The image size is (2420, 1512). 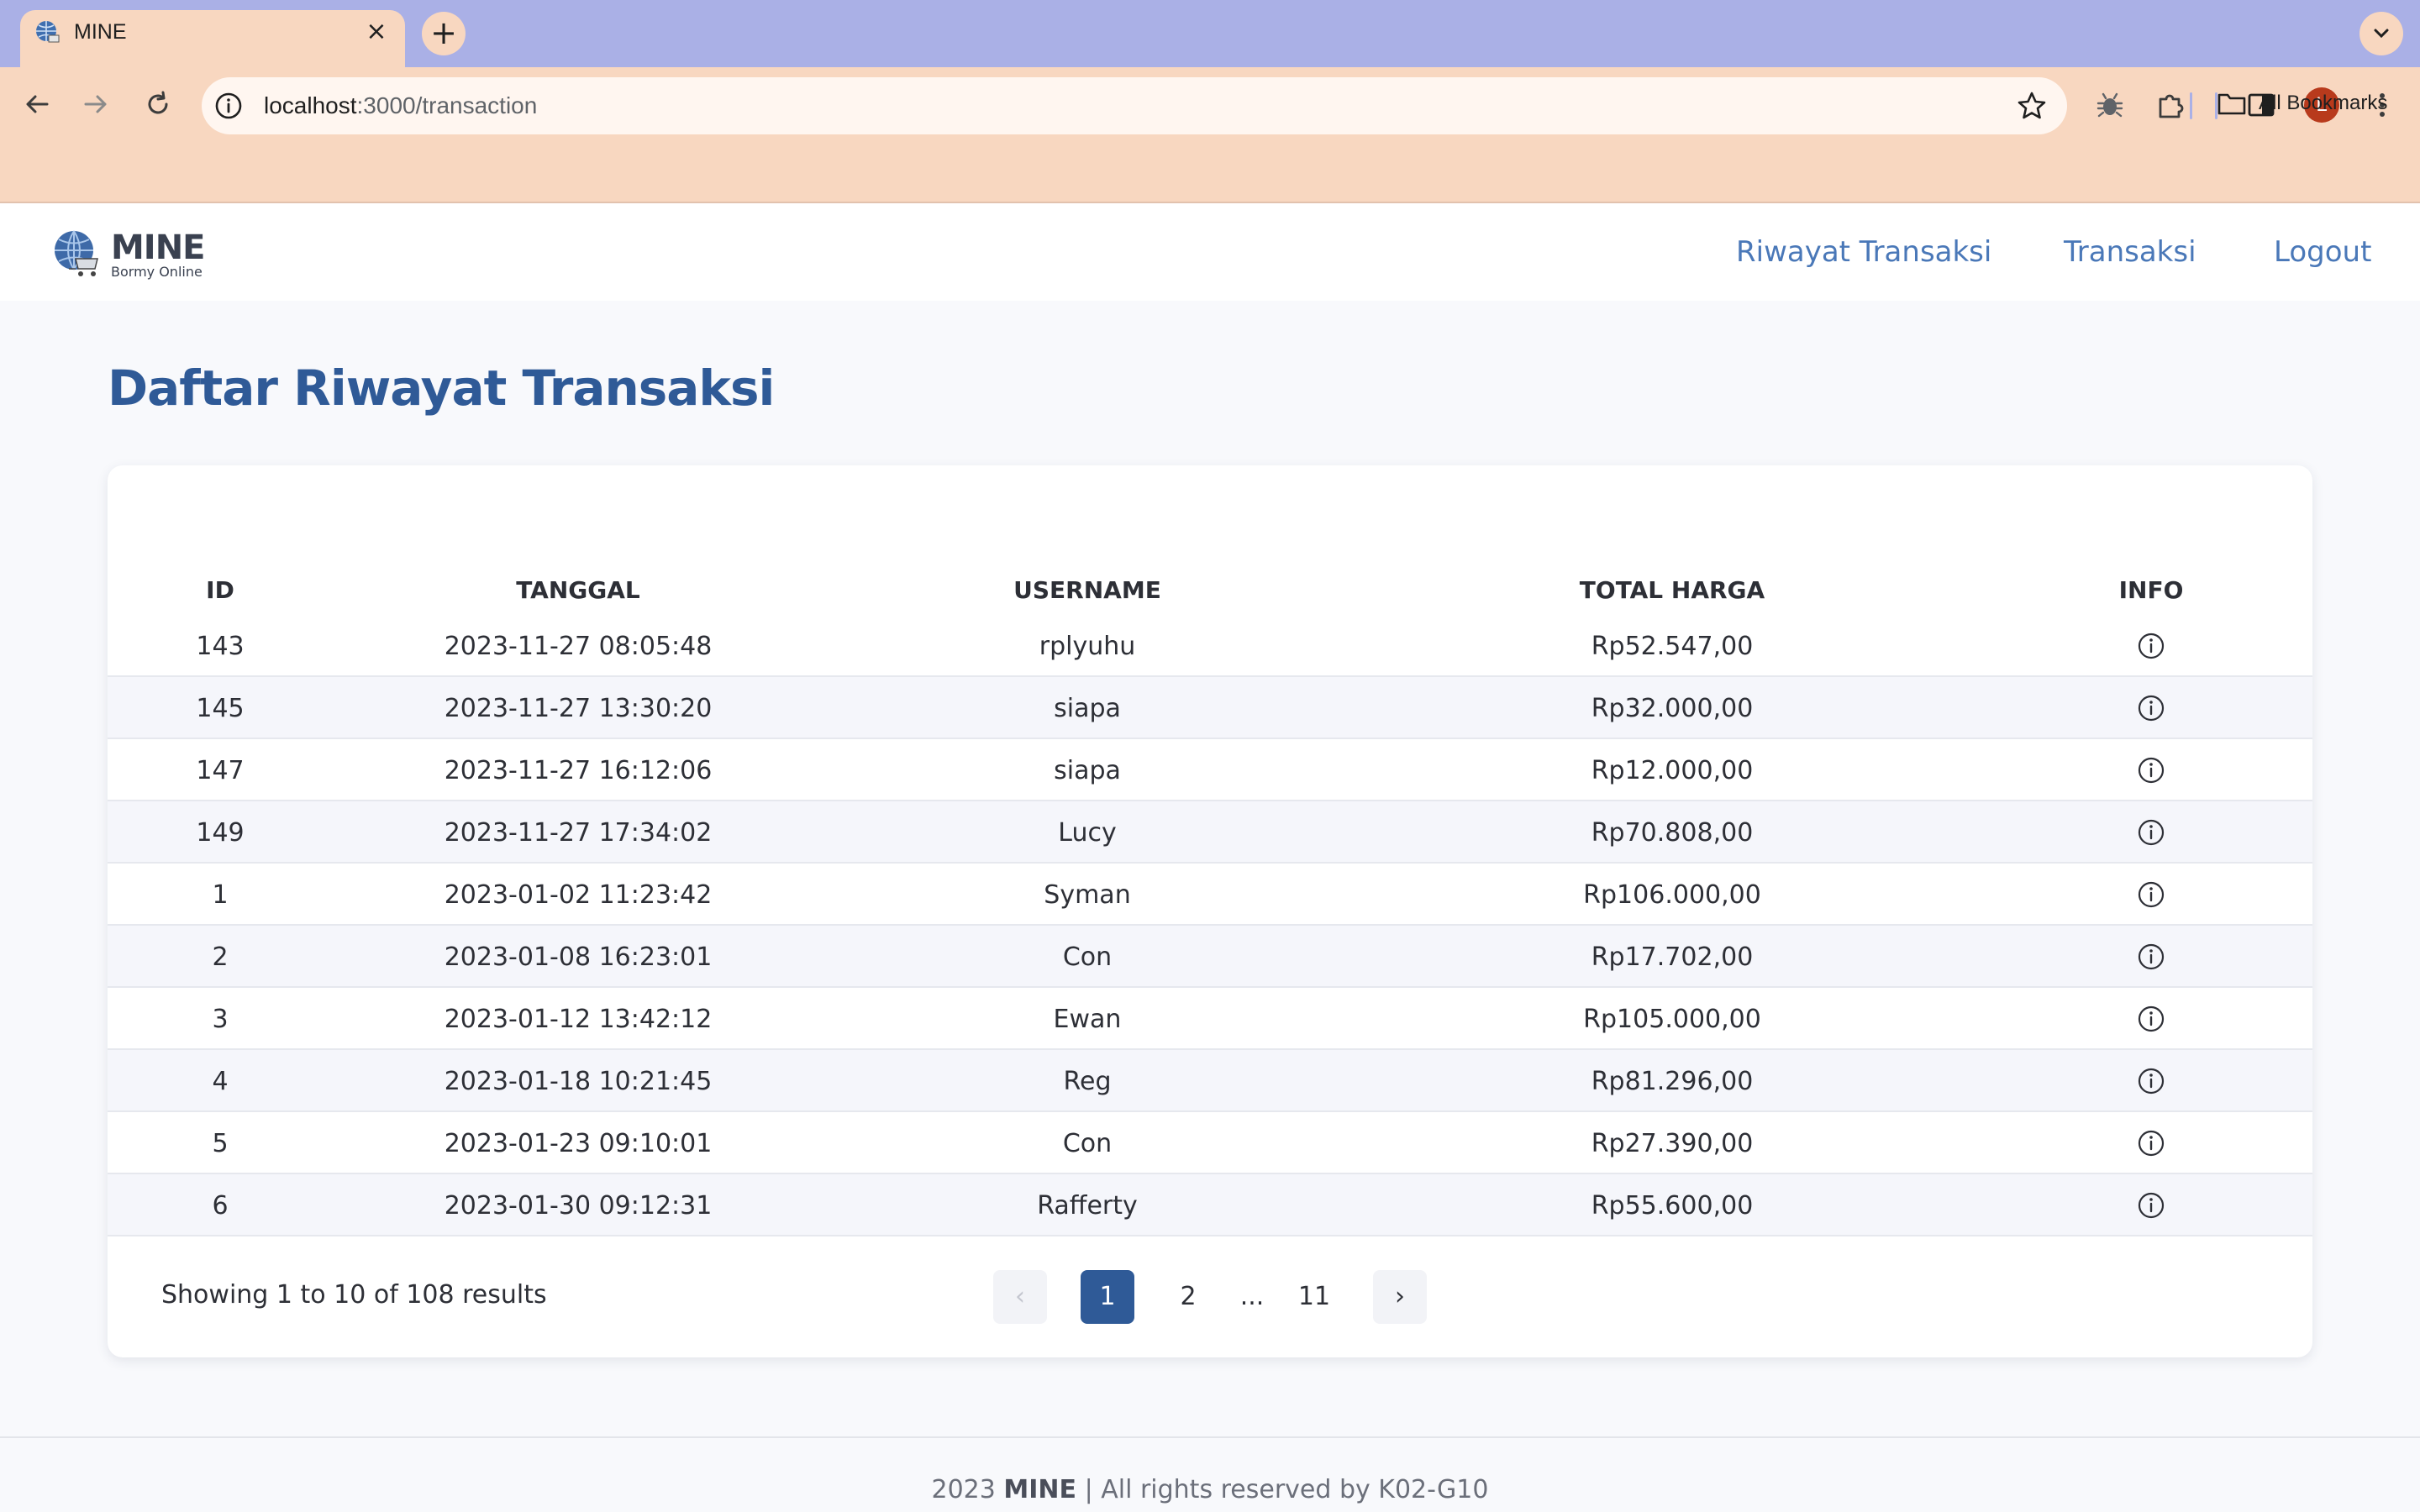 I want to click on all-bookmarks-label: All Bookmarks, so click(x=2324, y=103).